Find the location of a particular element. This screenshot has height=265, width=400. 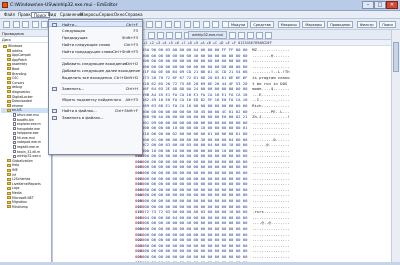

dropdown-item: Следующая F3 is located at coordinates (95, 31).